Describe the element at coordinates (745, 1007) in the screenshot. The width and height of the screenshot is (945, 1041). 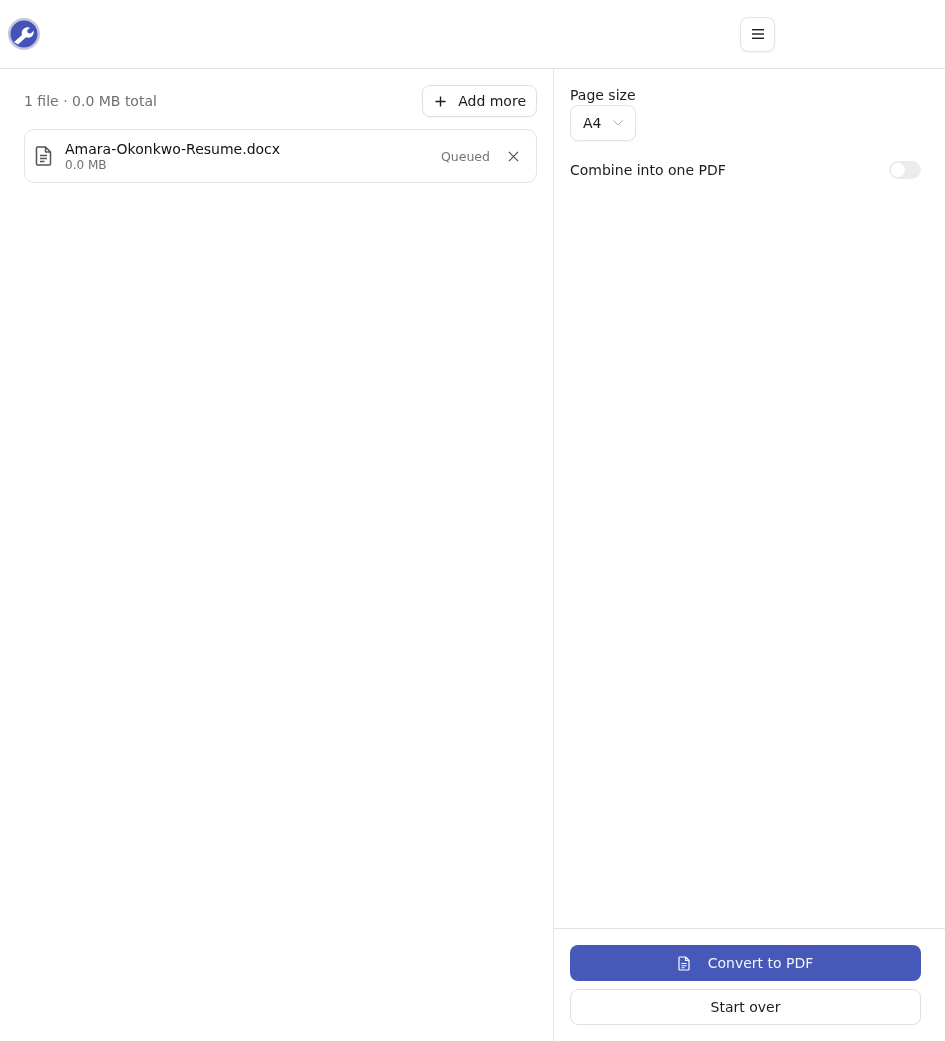
I see `start-over-button: Start over` at that location.